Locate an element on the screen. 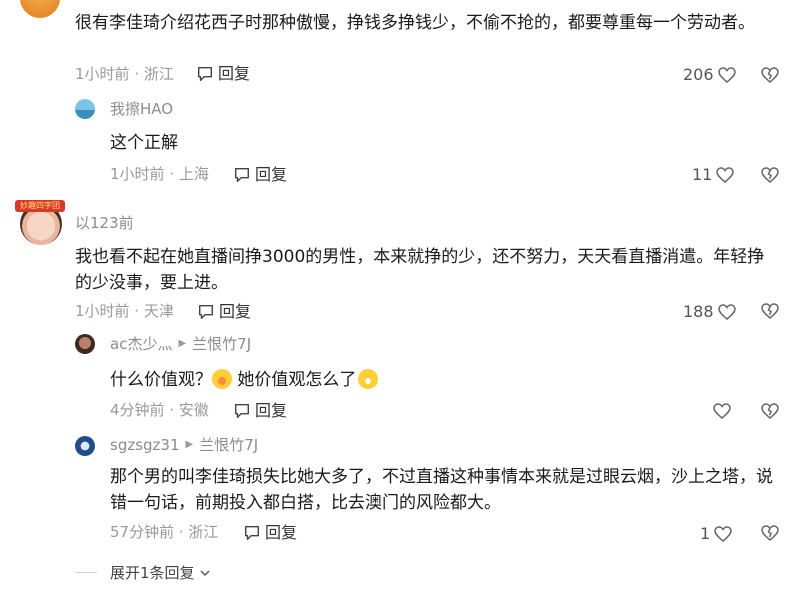 The height and width of the screenshot is (589, 800). laughing-emoji-icon is located at coordinates (222, 379).